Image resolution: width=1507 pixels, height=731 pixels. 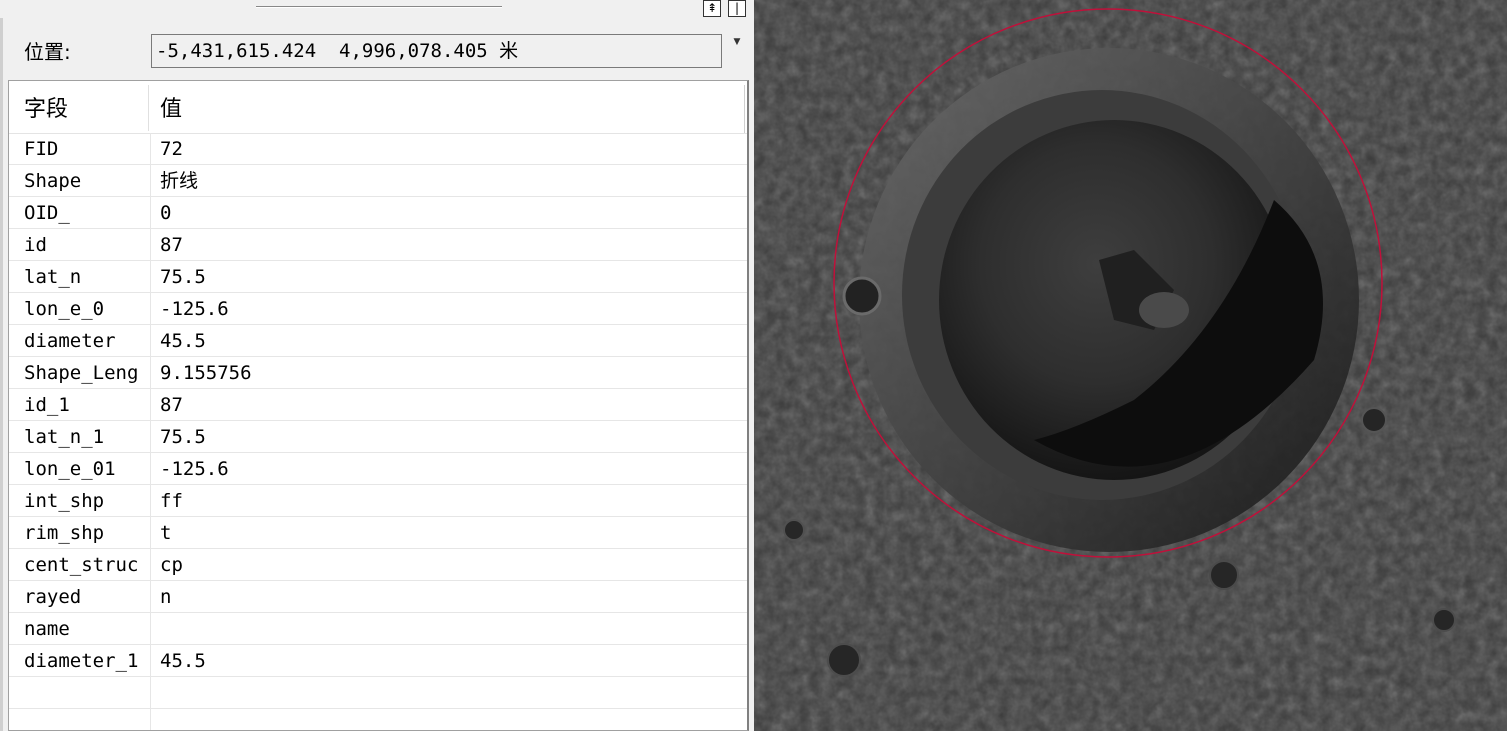 I want to click on header-field: 字段, so click(x=46, y=107).